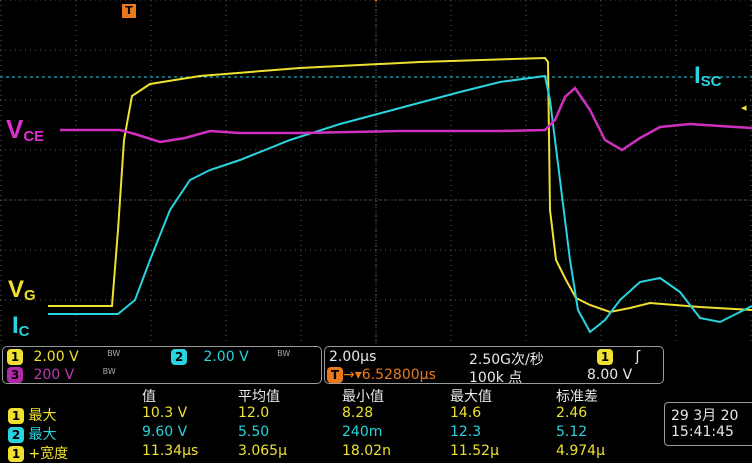 The image size is (752, 463). Describe the element at coordinates (63, 357) in the screenshot. I see `ch1-setting: 1 2.00 V BW` at that location.